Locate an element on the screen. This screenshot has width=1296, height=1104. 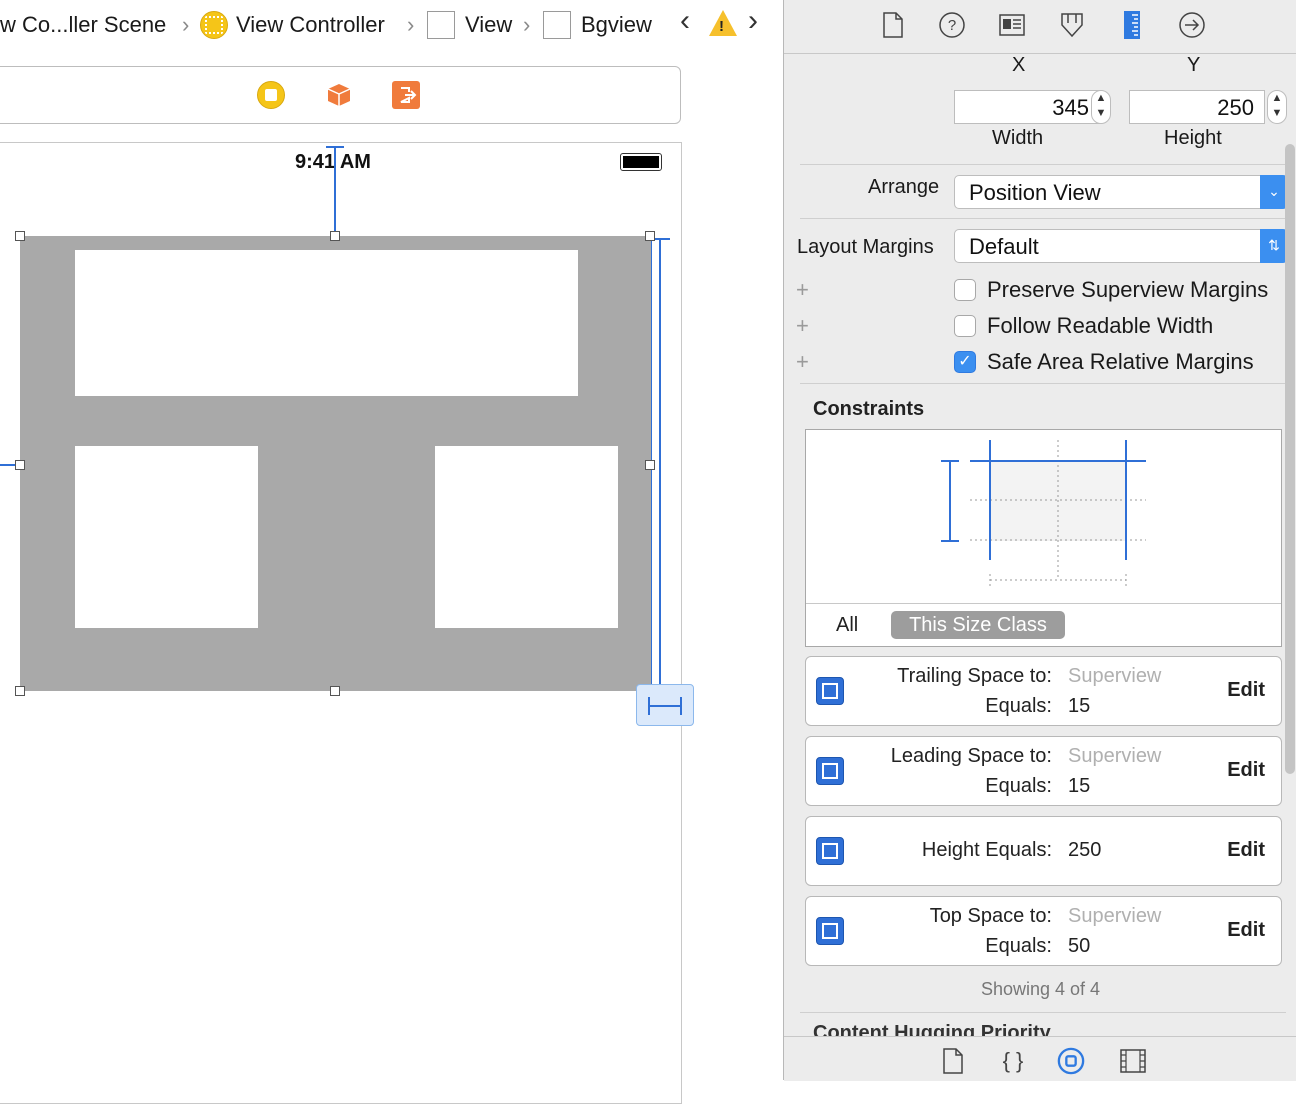
constraint-value: 250 is located at coordinates (1085, 850).